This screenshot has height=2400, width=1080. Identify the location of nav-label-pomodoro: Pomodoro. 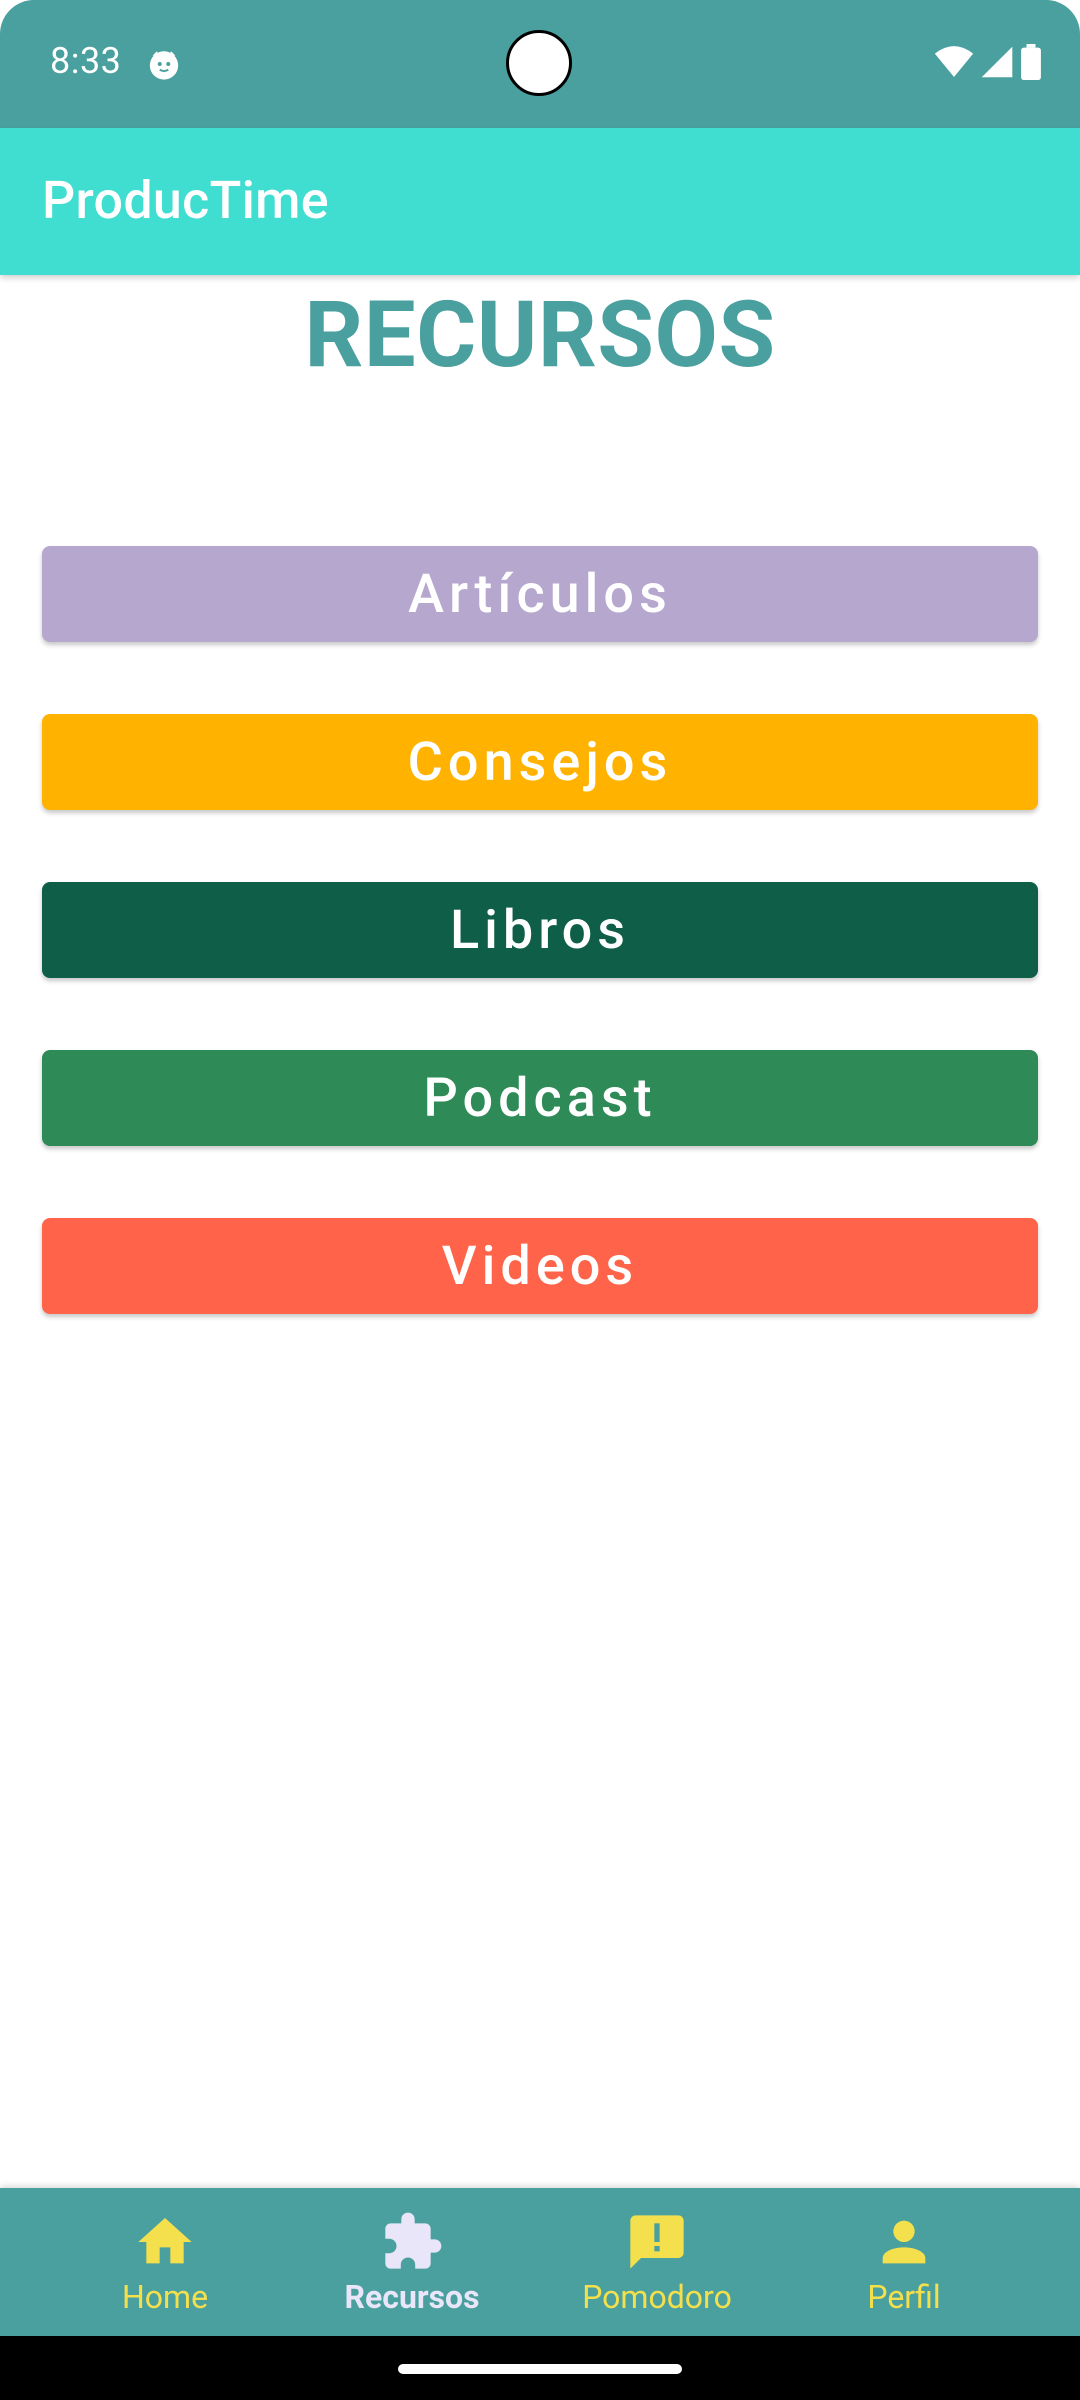
(657, 2297).